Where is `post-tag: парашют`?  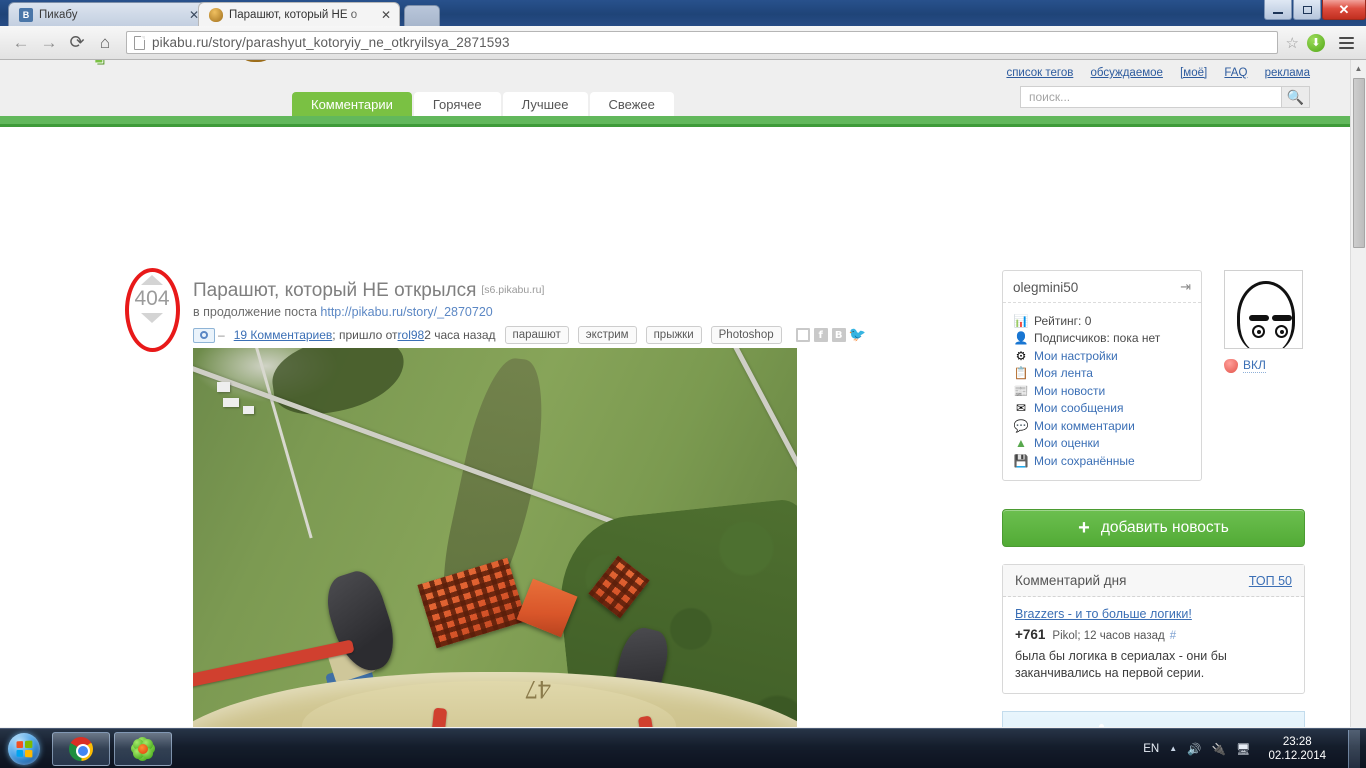
post-tag: парашют is located at coordinates (536, 335).